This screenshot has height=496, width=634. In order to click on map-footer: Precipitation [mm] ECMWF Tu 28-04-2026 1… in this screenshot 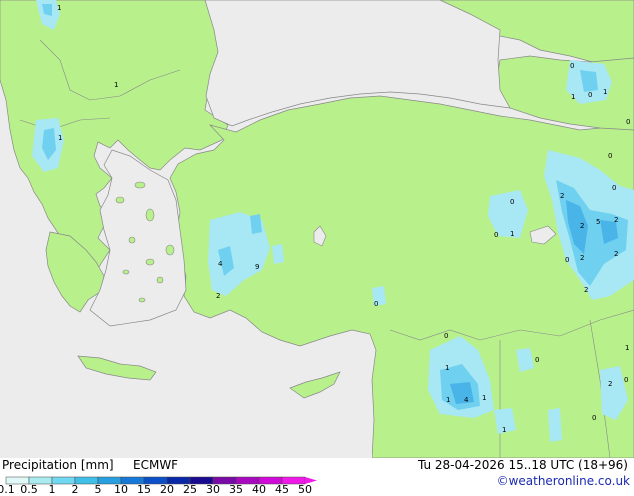, I will do `click(317, 477)`.